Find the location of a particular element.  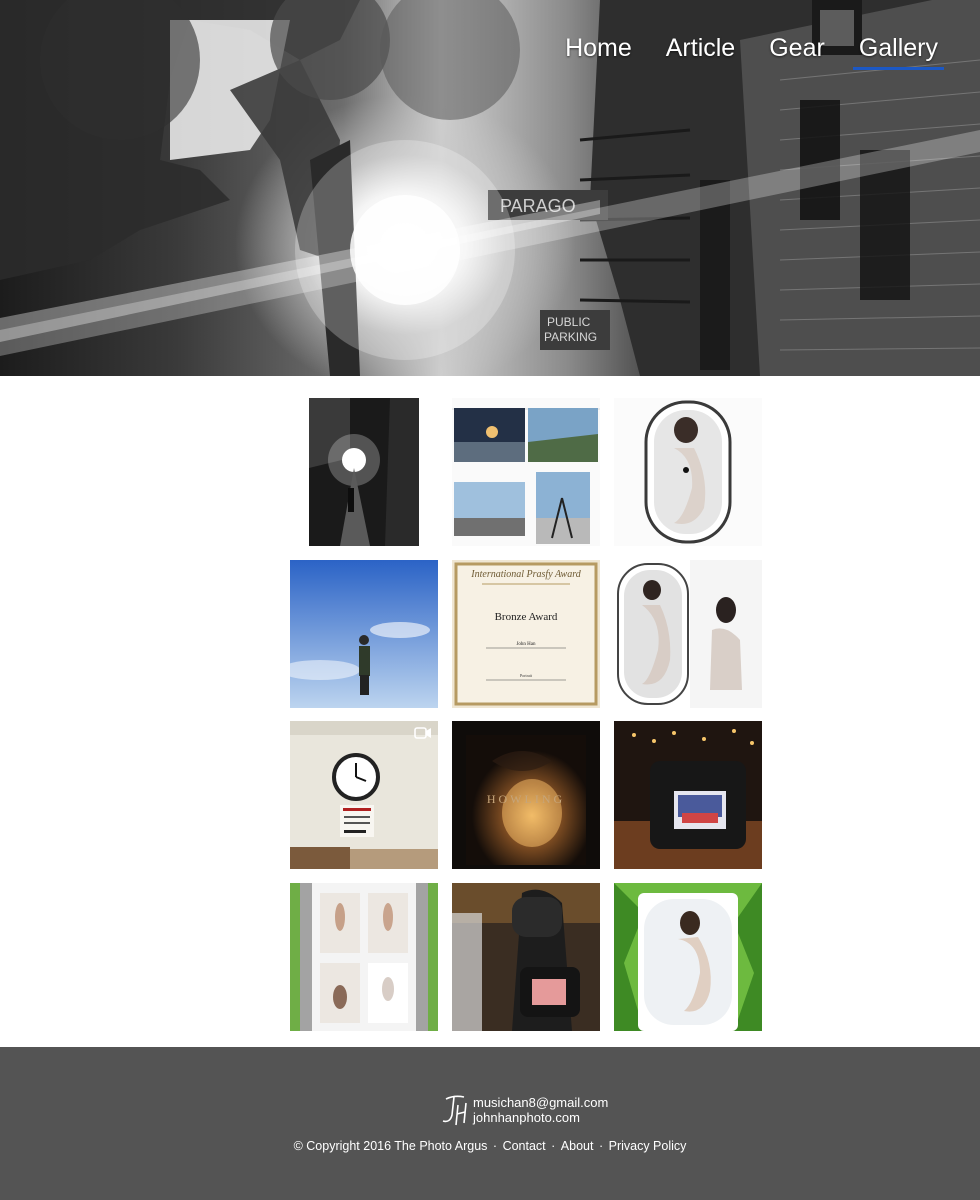

nav-item-gallery: Gallery is located at coordinates (898, 52).